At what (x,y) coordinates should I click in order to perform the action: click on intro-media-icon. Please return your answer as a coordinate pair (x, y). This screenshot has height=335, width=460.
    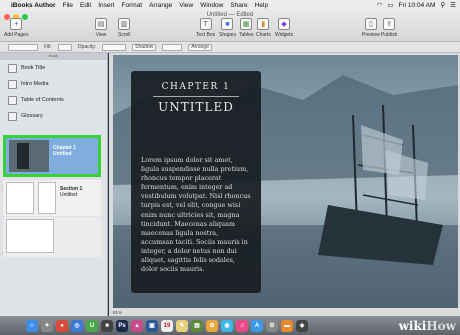
    Looking at the image, I should click on (12, 84).